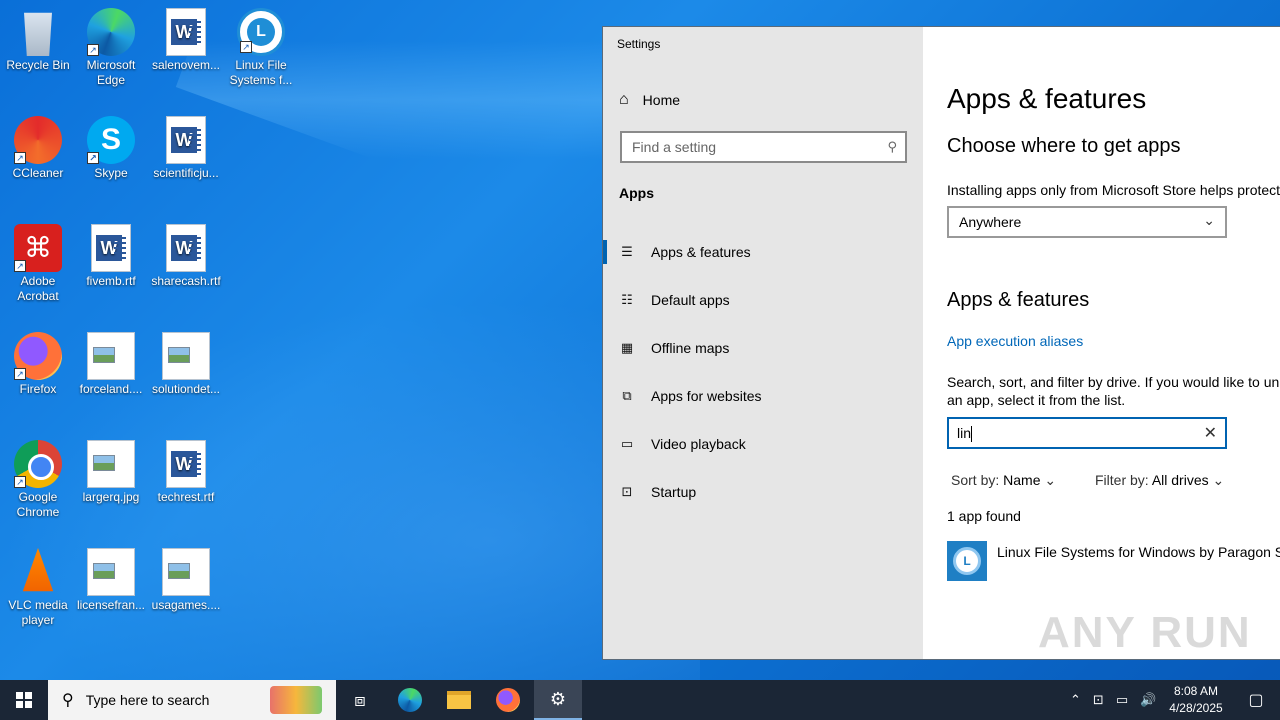 The width and height of the screenshot is (1280, 720). I want to click on desktop-icon-fivemb: W fivemb.rtf, so click(111, 256).